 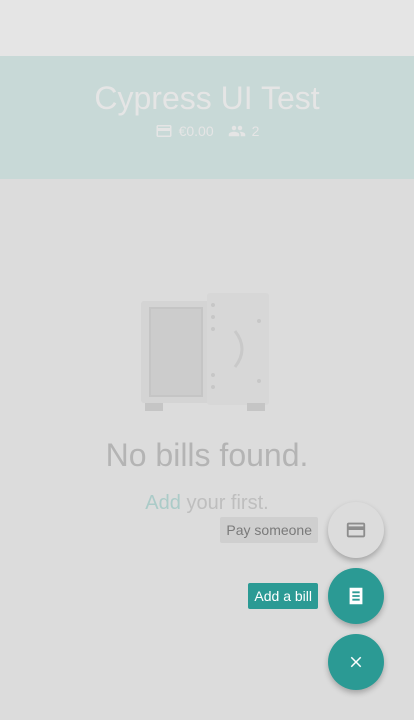 I want to click on speed-dial-close-button, so click(x=356, y=662).